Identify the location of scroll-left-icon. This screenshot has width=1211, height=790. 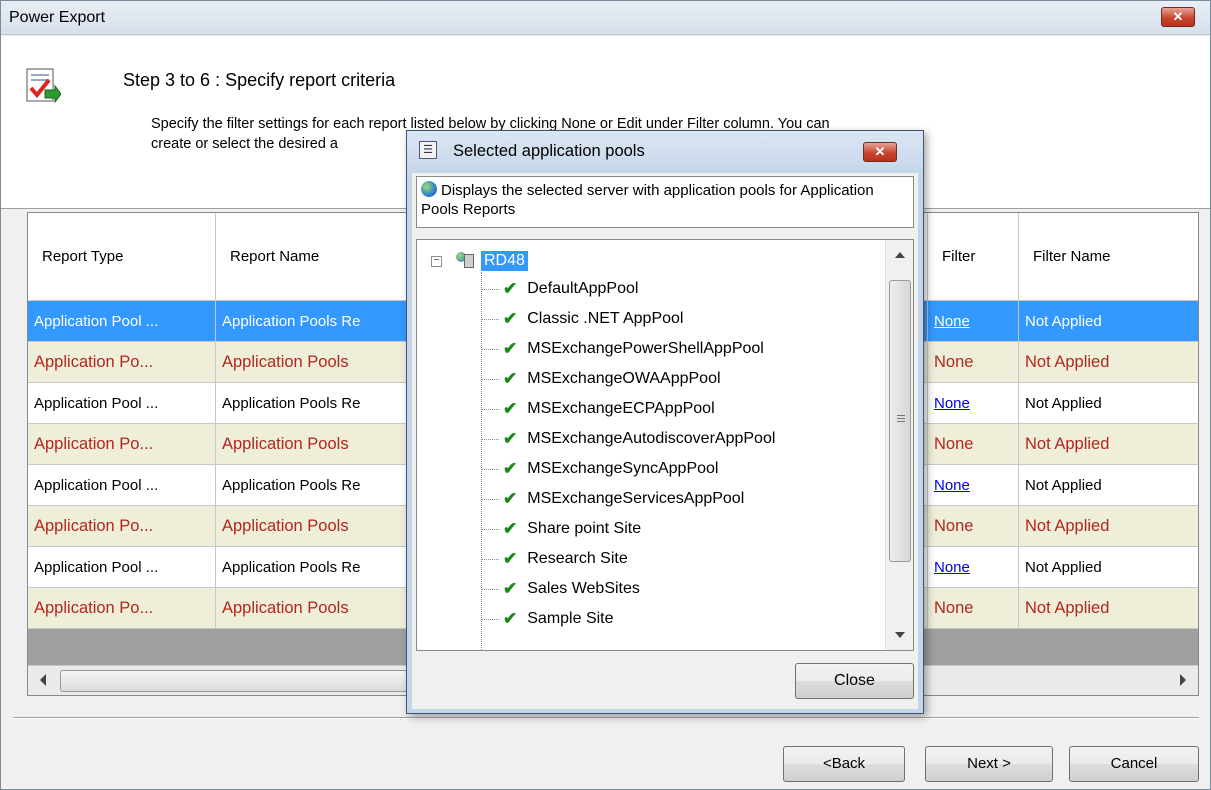
(43, 680).